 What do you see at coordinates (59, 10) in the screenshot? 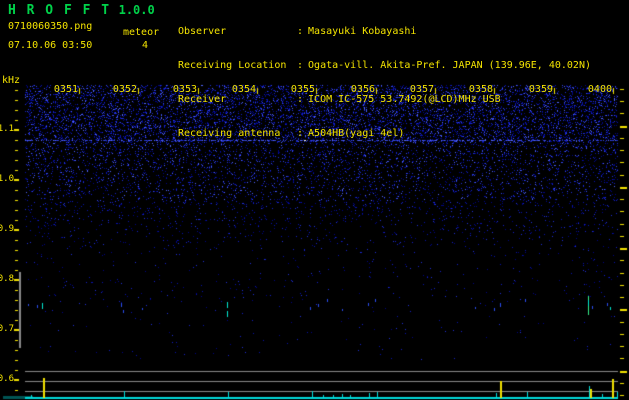
I see `app-name: H R O F F T` at bounding box center [59, 10].